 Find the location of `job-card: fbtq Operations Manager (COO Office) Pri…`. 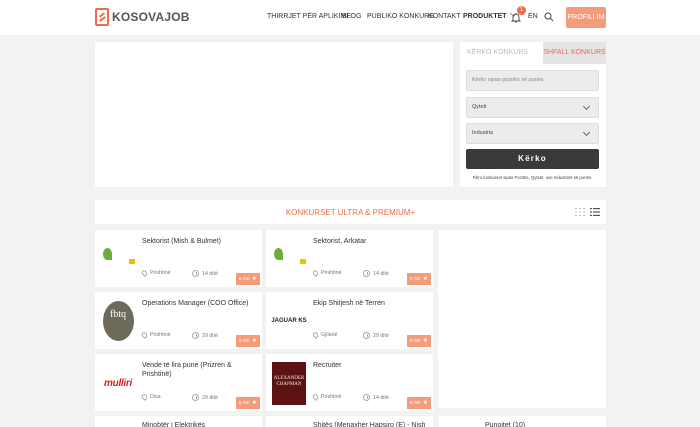

job-card: fbtq Operations Manager (COO Office) Pri… is located at coordinates (178, 320).